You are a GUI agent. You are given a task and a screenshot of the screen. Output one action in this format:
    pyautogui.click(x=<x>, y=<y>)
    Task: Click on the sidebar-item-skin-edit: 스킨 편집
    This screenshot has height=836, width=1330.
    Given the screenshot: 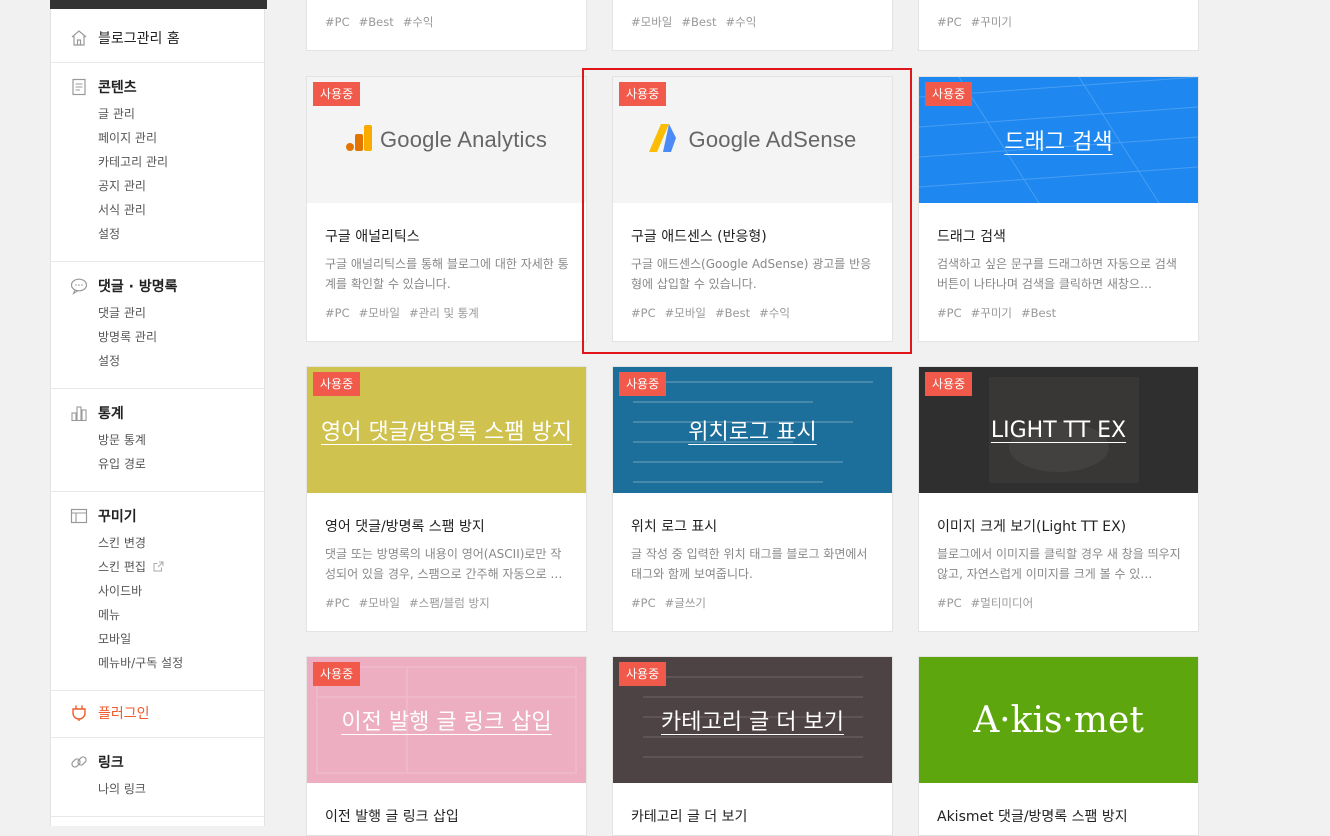 What is the action you would take?
    pyautogui.click(x=131, y=567)
    